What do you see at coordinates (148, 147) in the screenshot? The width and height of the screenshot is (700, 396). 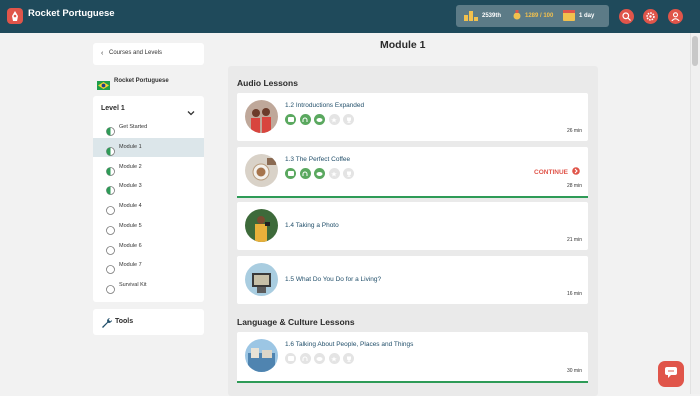 I see `sidebar-item-module-1: Module 1` at bounding box center [148, 147].